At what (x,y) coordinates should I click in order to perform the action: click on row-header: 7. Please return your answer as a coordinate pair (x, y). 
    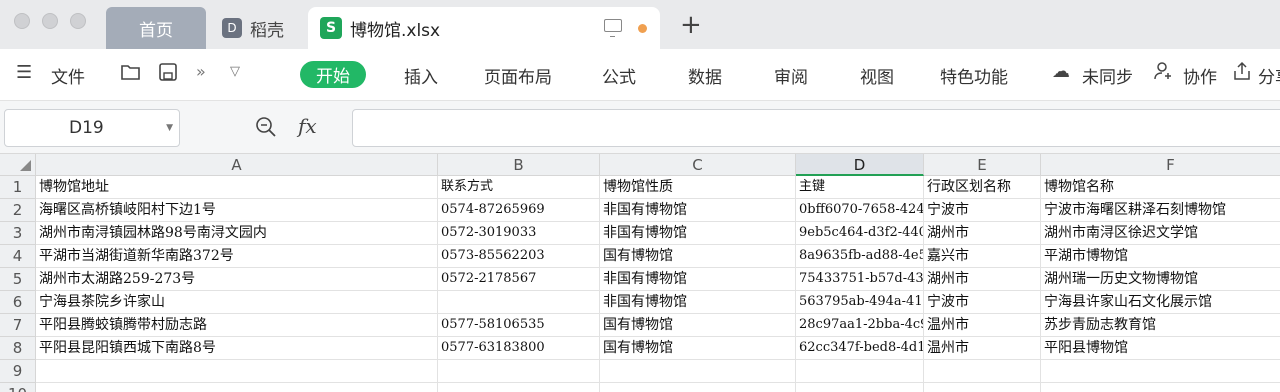
    Looking at the image, I should click on (18, 325).